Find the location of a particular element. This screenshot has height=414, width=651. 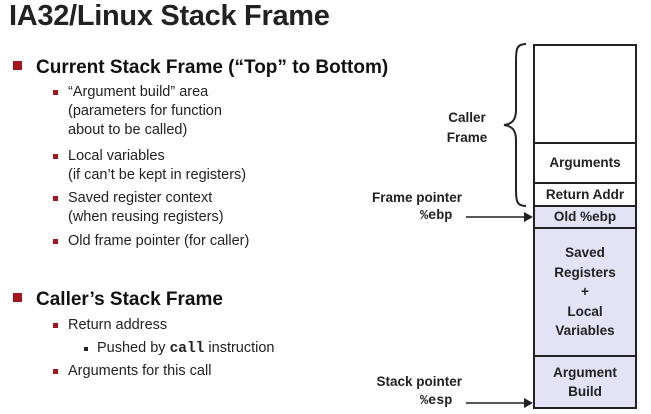

cell-label: Arguments is located at coordinates (585, 163).